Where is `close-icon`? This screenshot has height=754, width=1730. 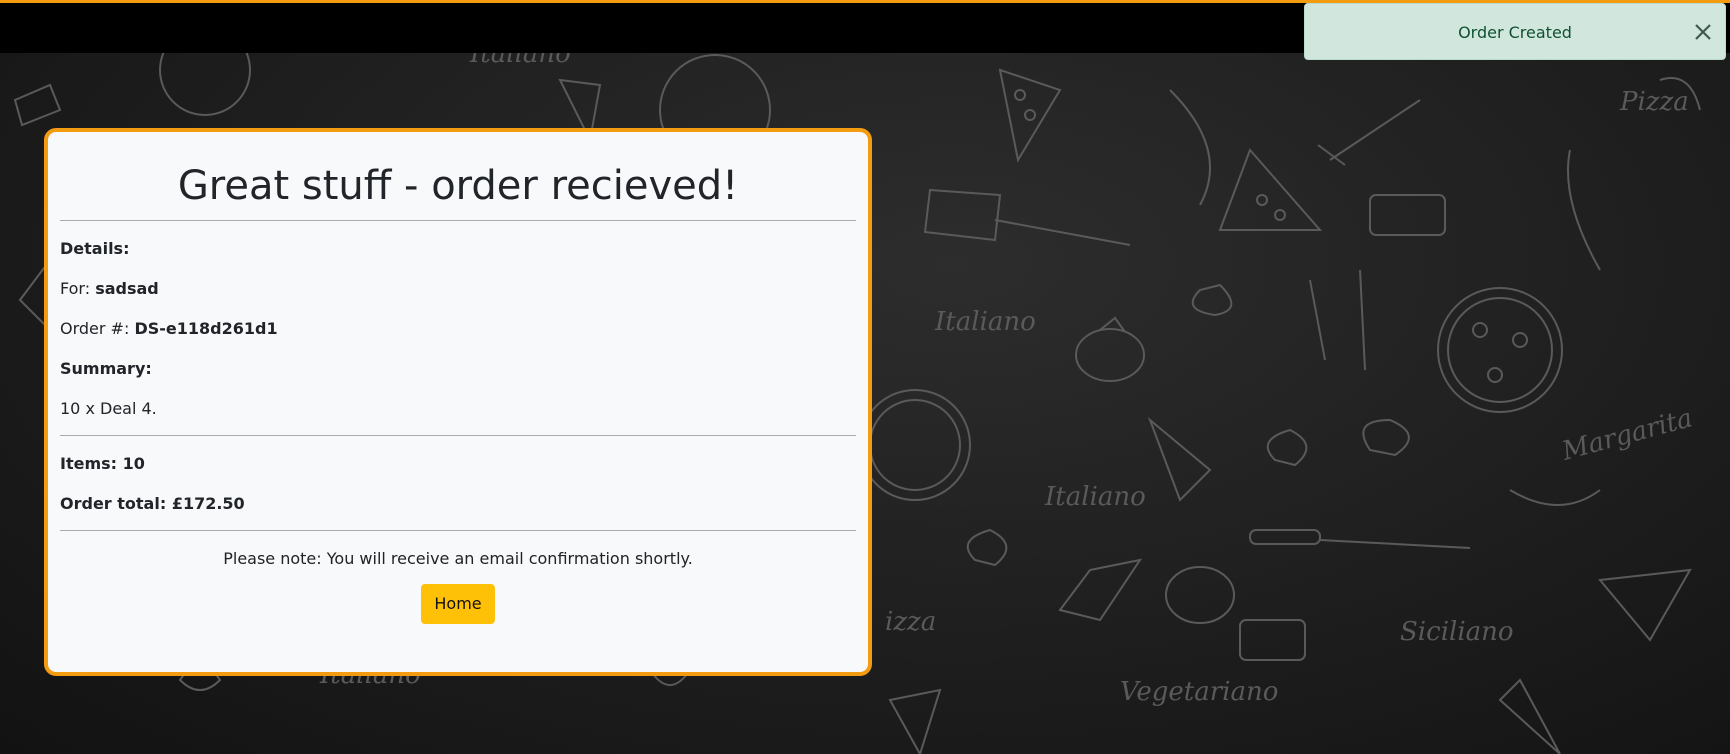 close-icon is located at coordinates (1703, 32).